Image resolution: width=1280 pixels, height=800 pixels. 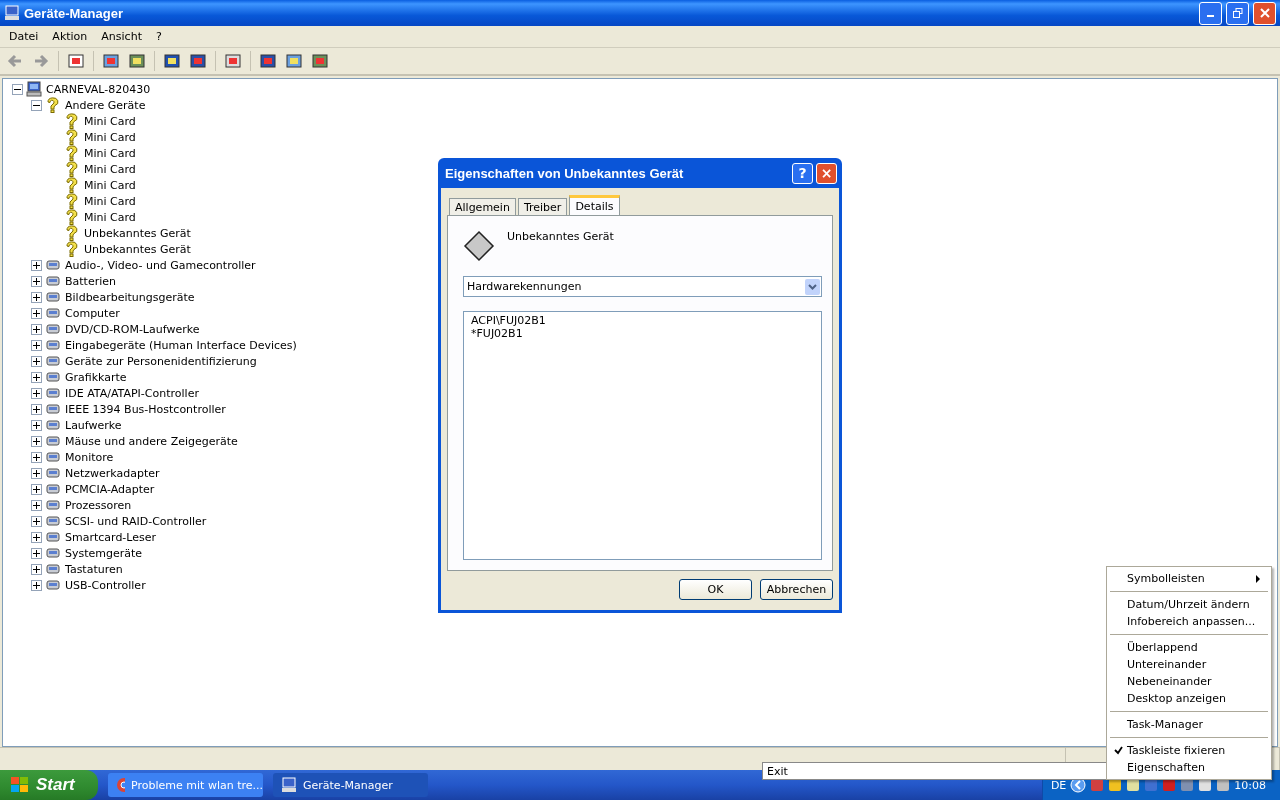 What do you see at coordinates (104, 553) in the screenshot?
I see `tree-item: Systemgeräte` at bounding box center [104, 553].